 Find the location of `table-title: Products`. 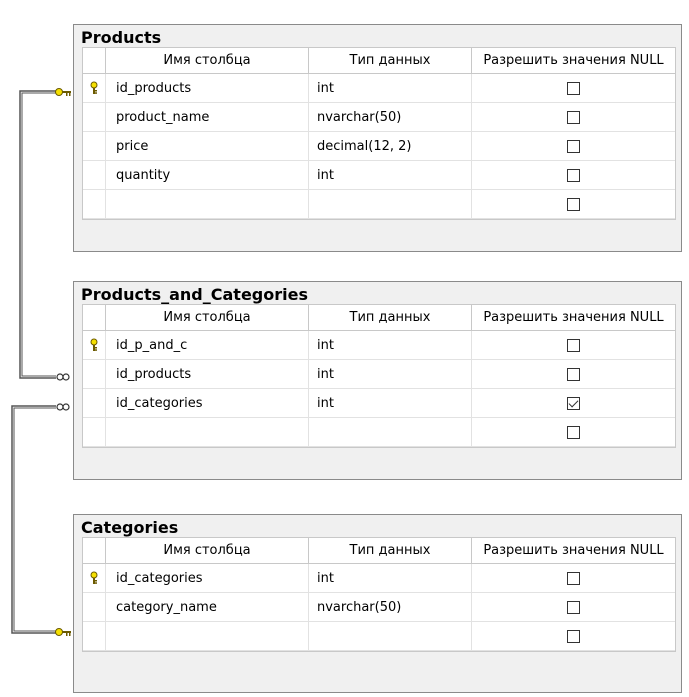

table-title: Products is located at coordinates (377, 36).